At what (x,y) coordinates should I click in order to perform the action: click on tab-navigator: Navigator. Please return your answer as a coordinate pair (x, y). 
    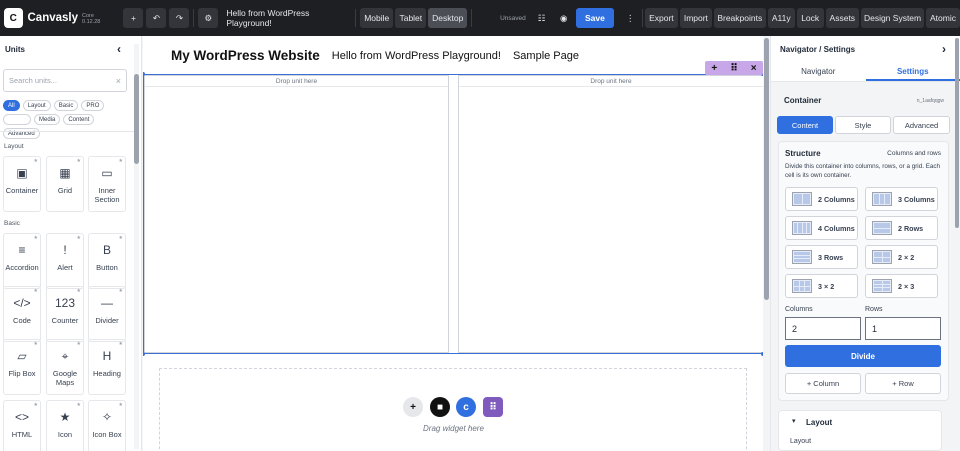
    Looking at the image, I should click on (818, 71).